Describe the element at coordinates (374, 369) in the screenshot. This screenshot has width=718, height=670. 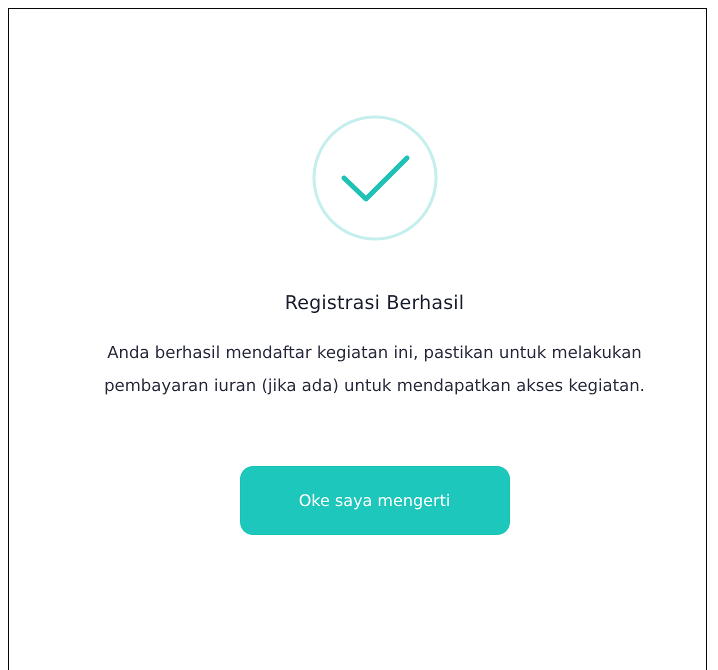
I see `dialog-message: Anda berhasil mendaftar kegiatan ini, pastikan untuk melakukan pembayaran iuran (jika ada) untuk mendapatkan akses kegiatan.` at that location.